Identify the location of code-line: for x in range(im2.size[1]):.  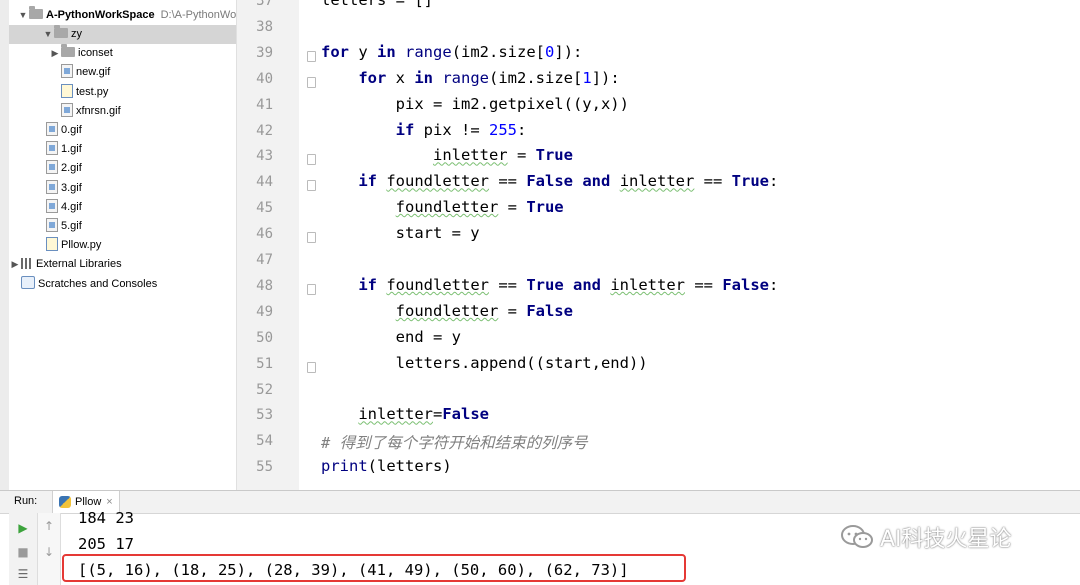
(470, 78).